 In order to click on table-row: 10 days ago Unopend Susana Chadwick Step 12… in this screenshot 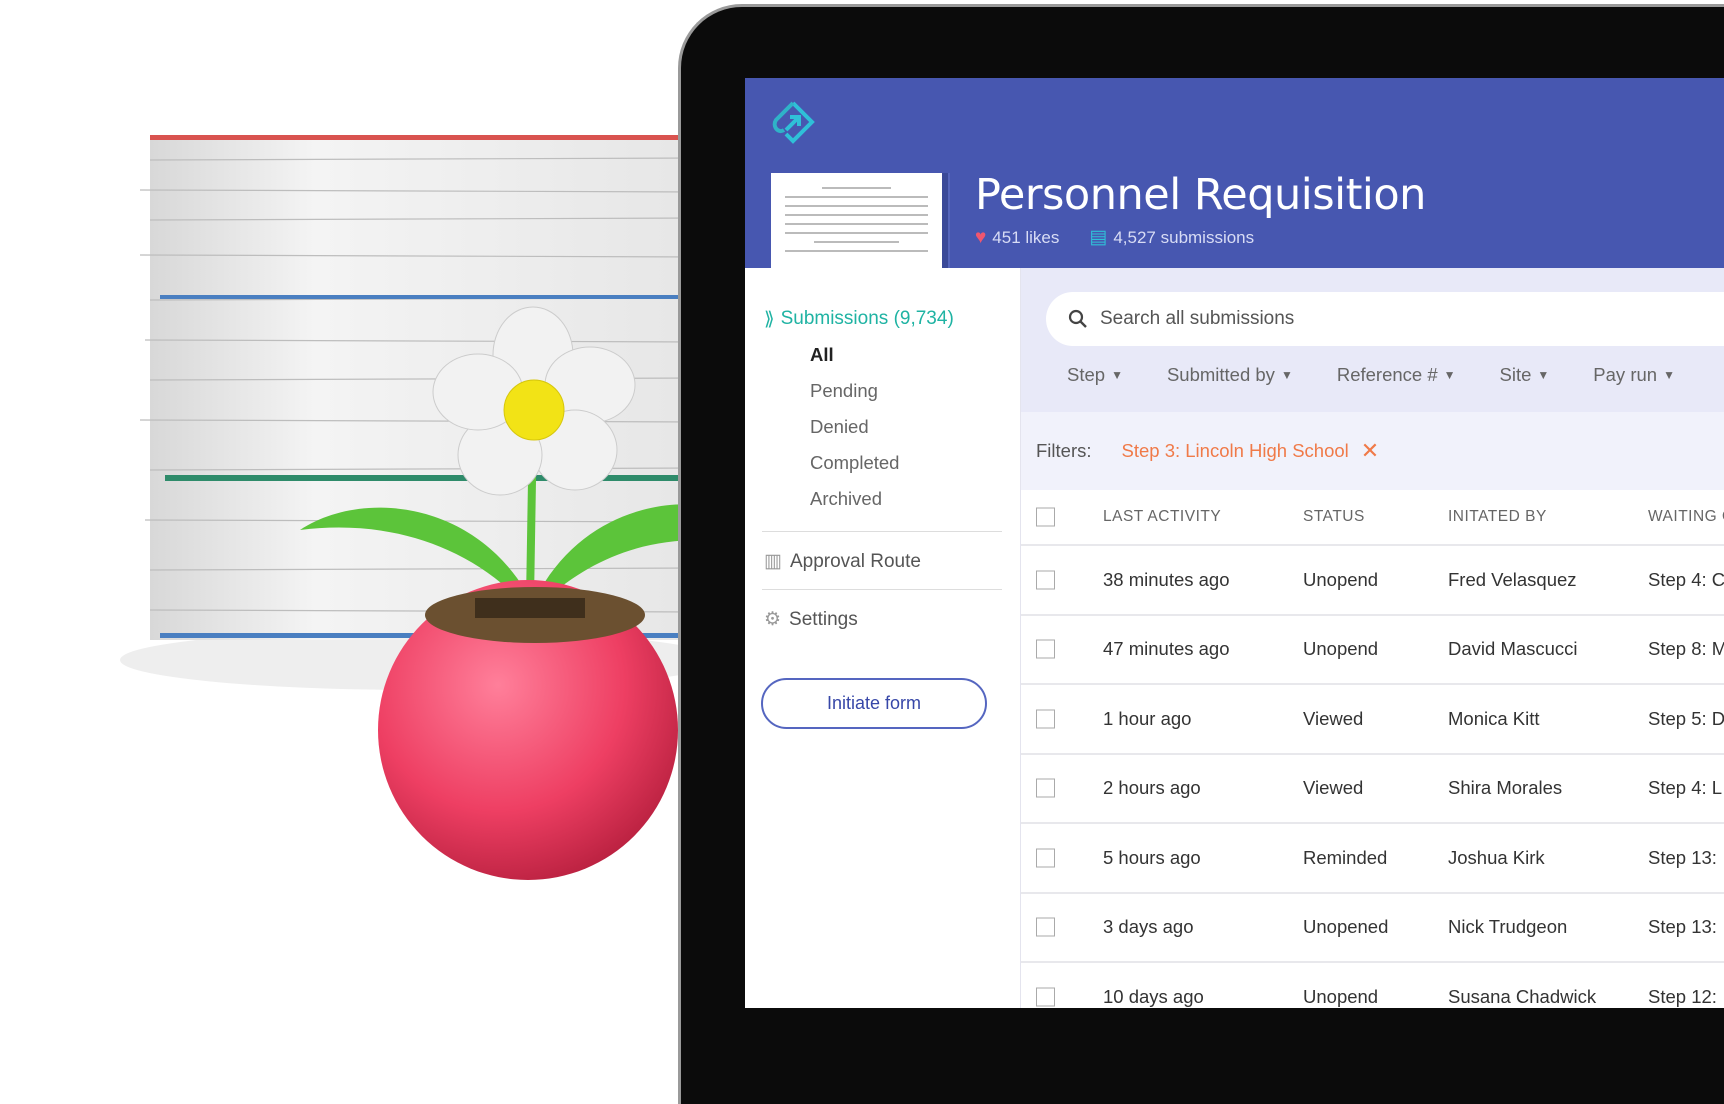, I will do `click(1372, 985)`.